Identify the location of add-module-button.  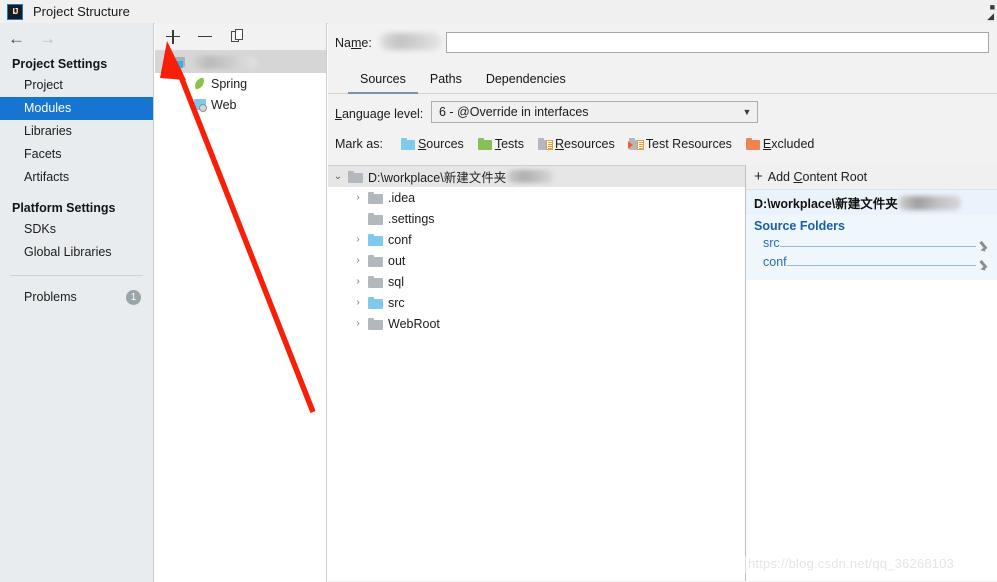
(173, 37).